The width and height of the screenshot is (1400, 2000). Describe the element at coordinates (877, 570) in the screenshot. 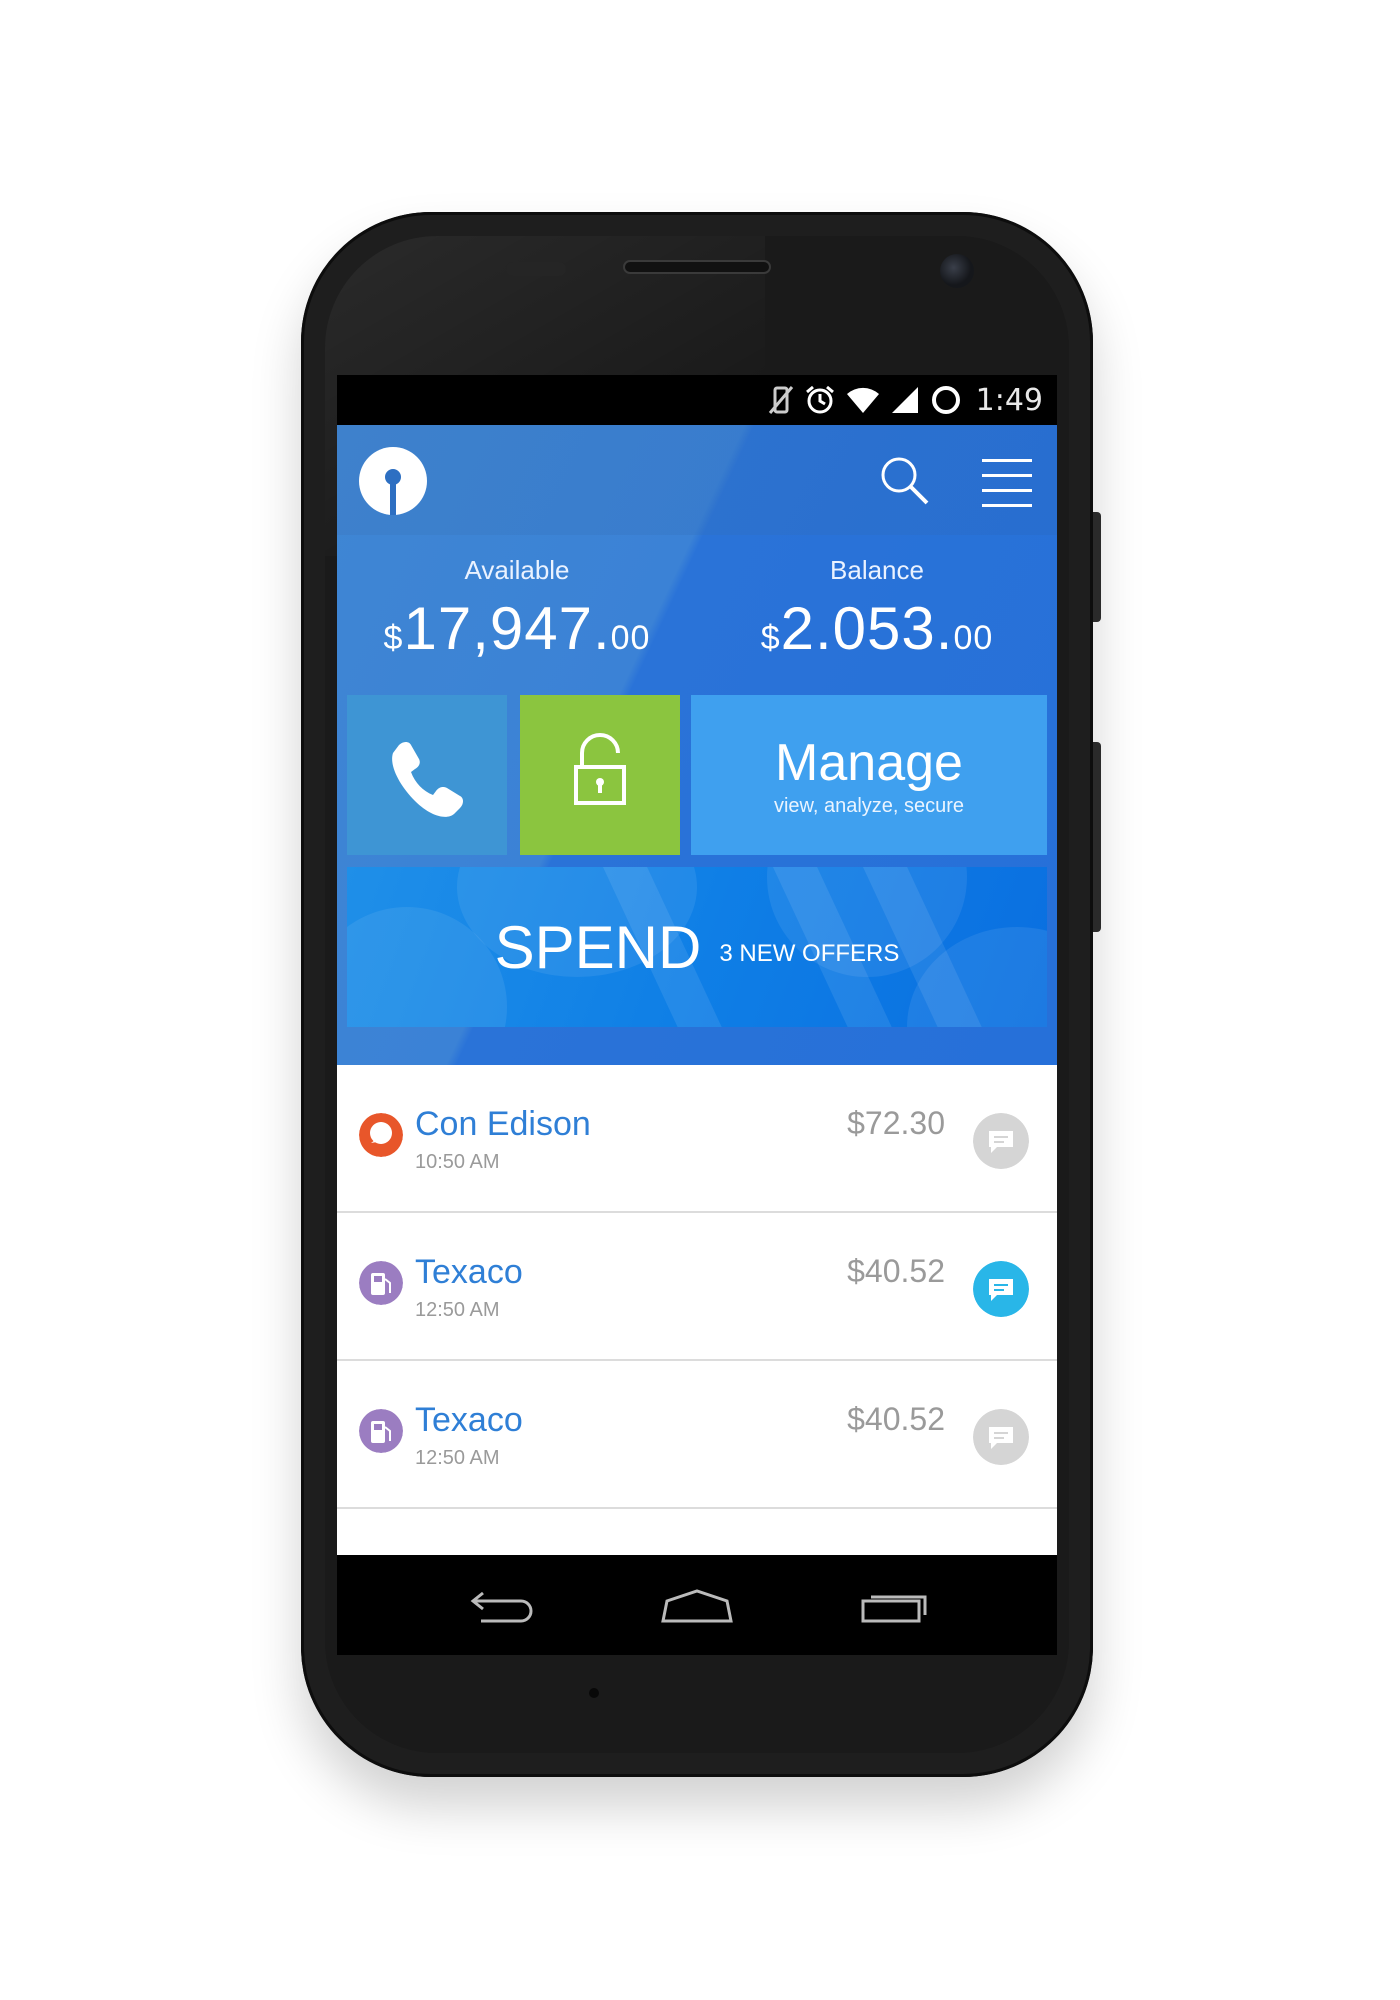

I see `balance-label: Balance` at that location.